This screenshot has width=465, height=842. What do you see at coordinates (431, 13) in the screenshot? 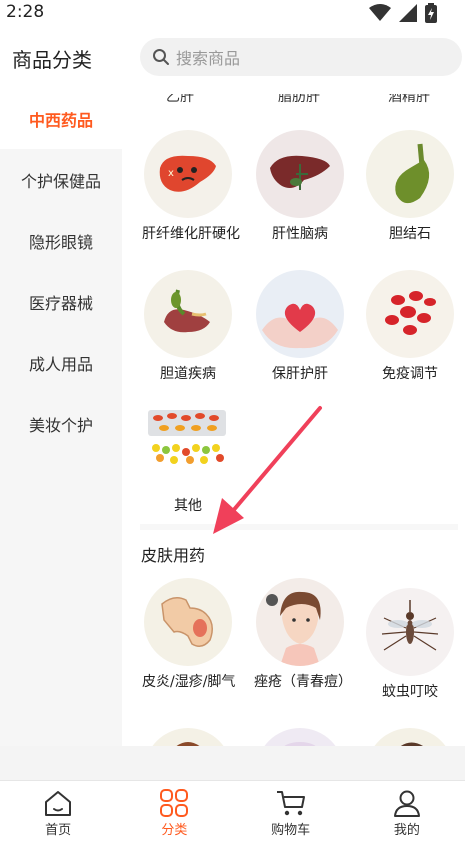
I see `battery-icon` at bounding box center [431, 13].